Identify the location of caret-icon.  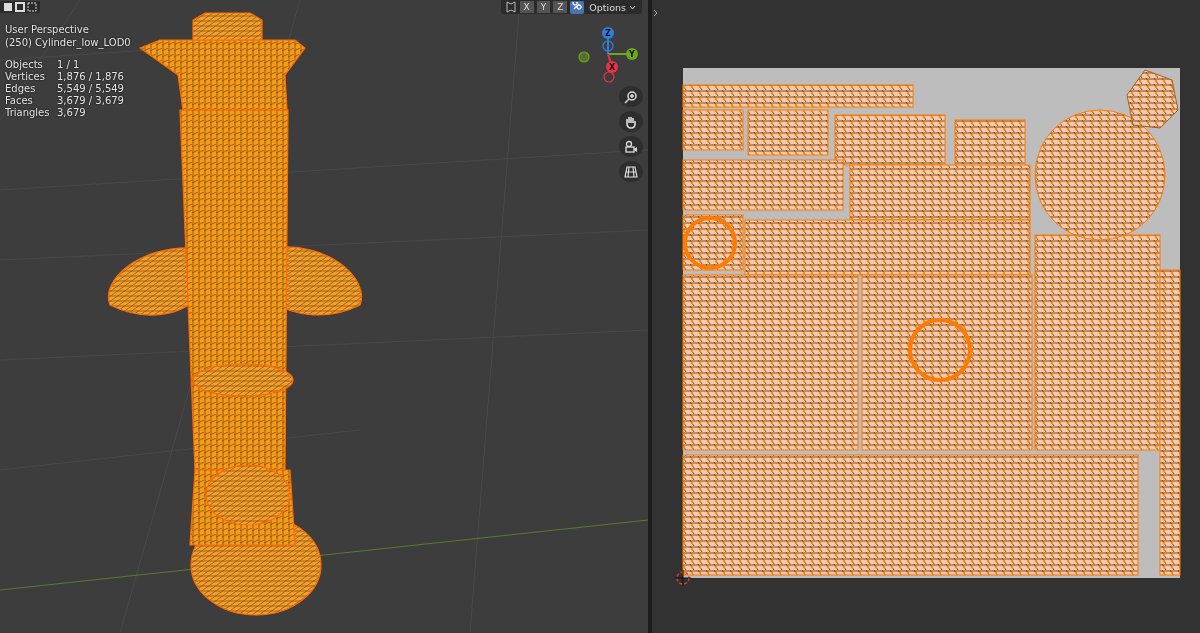
(632, 7).